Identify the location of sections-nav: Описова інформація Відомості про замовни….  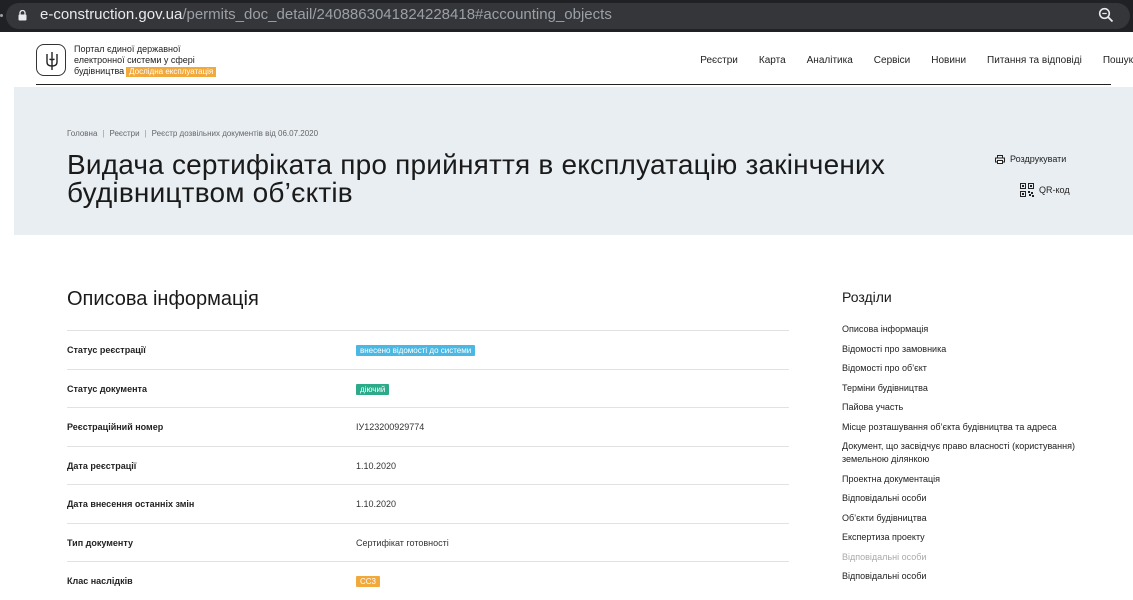
(967, 456).